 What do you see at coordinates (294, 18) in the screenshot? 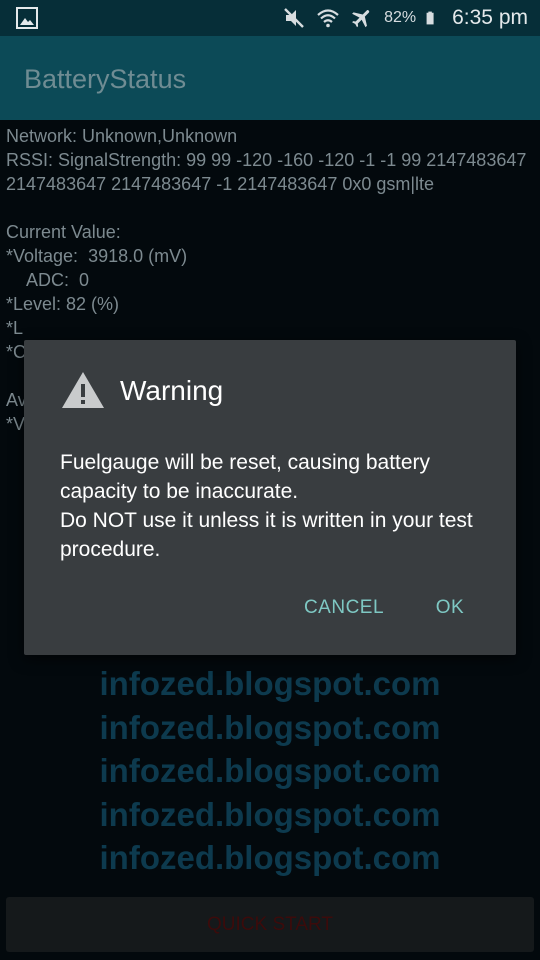
I see `mute-icon` at bounding box center [294, 18].